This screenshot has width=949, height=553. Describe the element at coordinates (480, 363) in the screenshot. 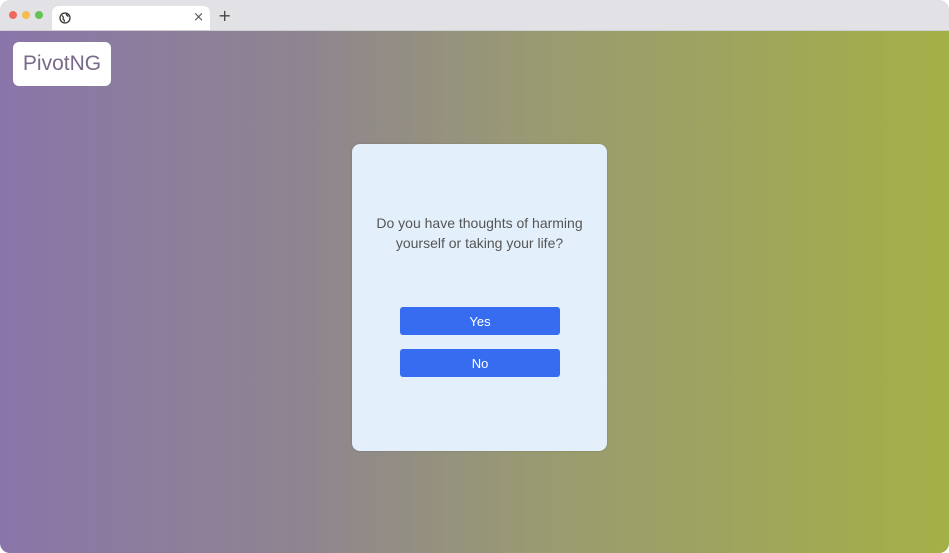

I see `no-button: No` at that location.